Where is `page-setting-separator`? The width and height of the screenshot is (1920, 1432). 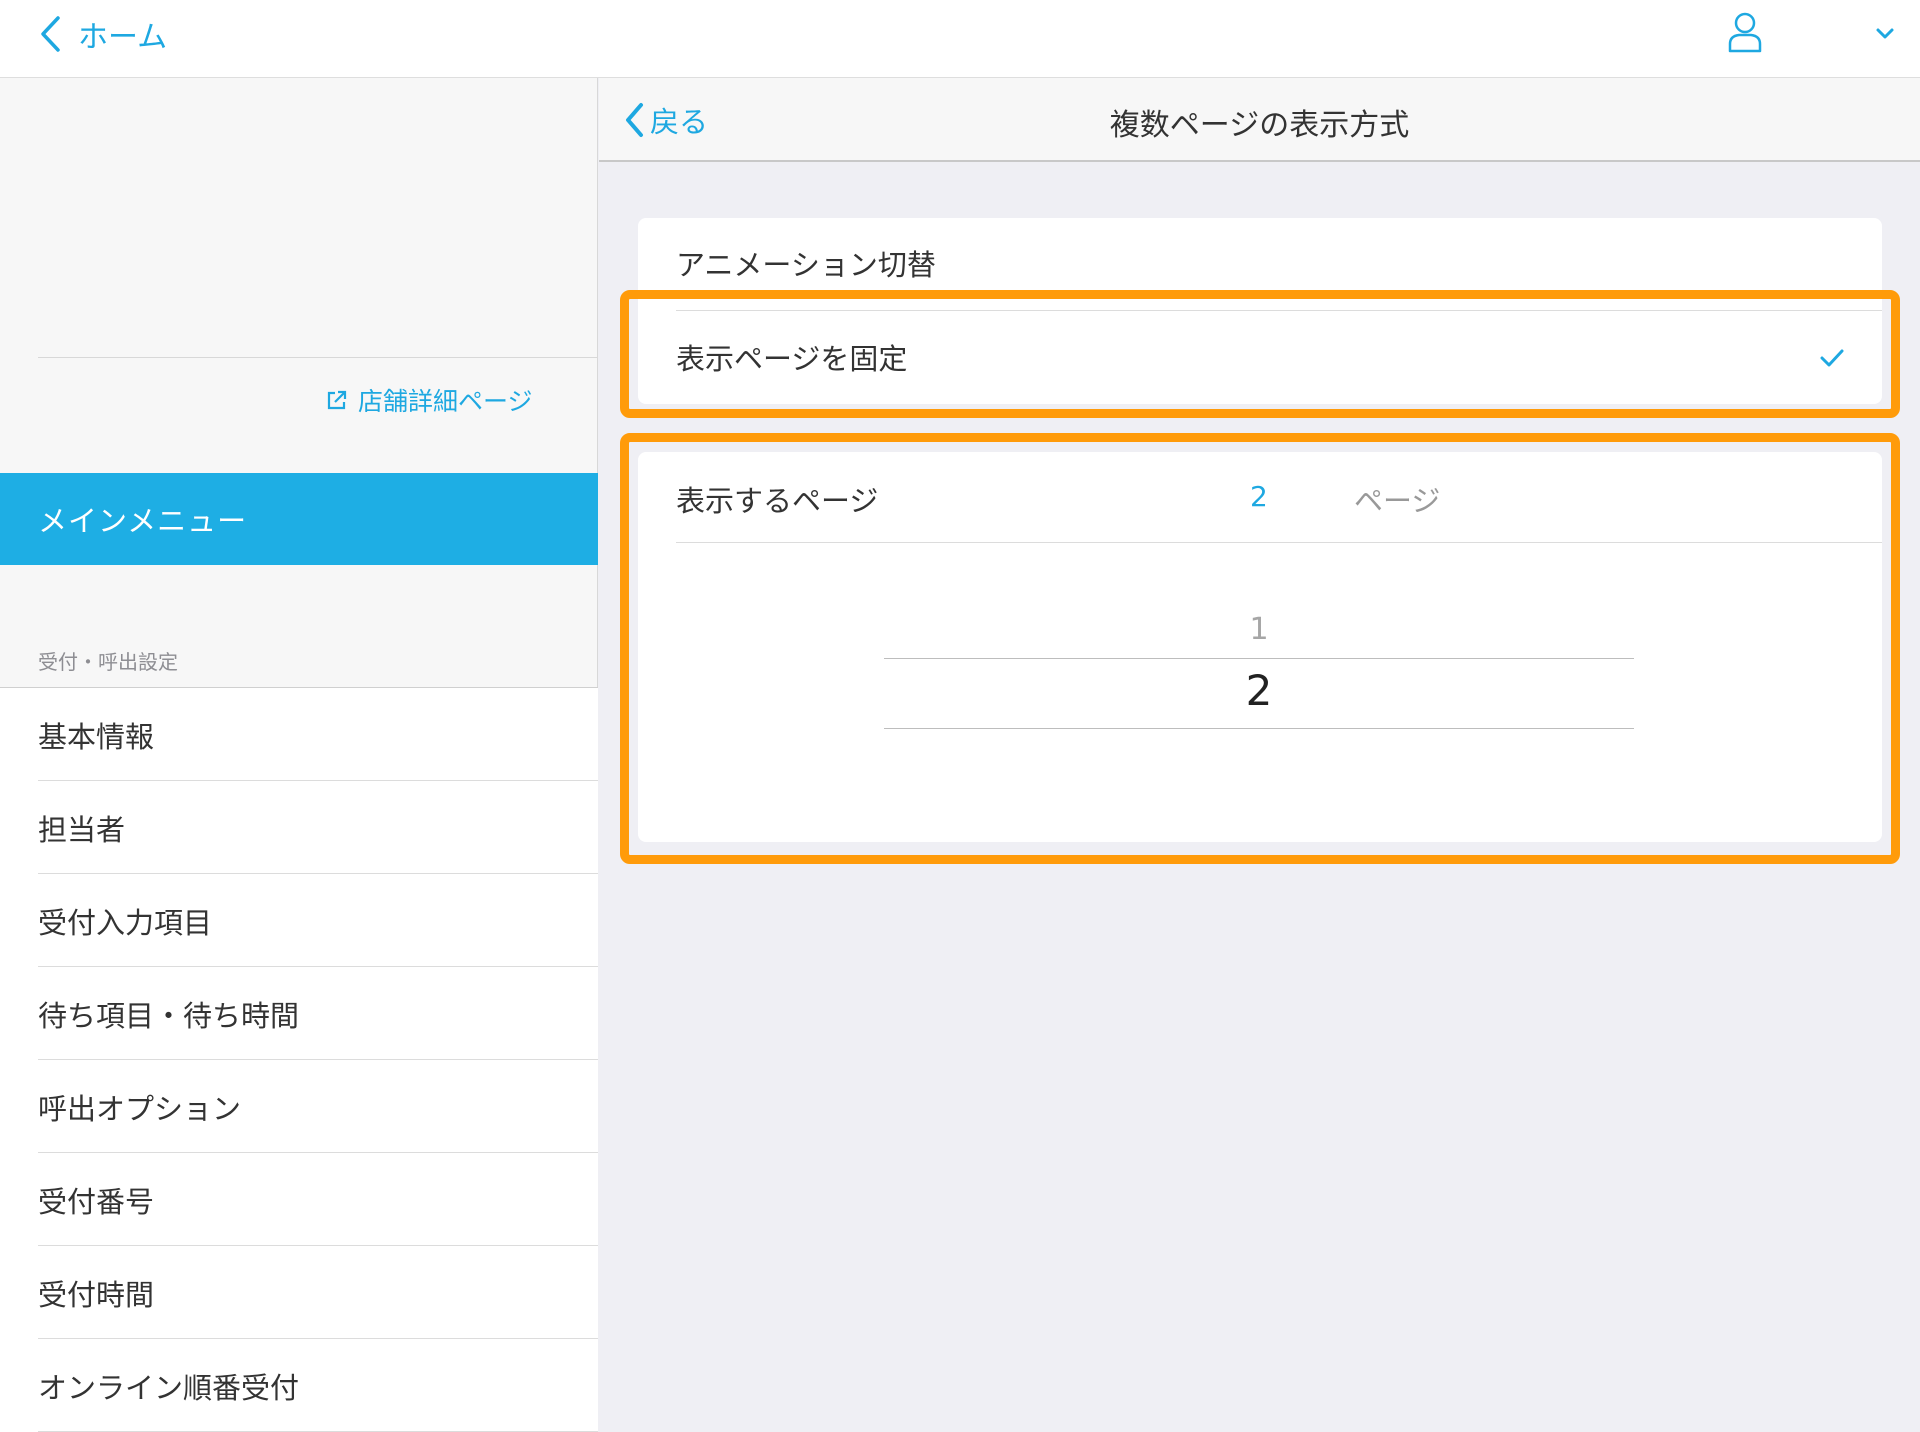
page-setting-separator is located at coordinates (1279, 542).